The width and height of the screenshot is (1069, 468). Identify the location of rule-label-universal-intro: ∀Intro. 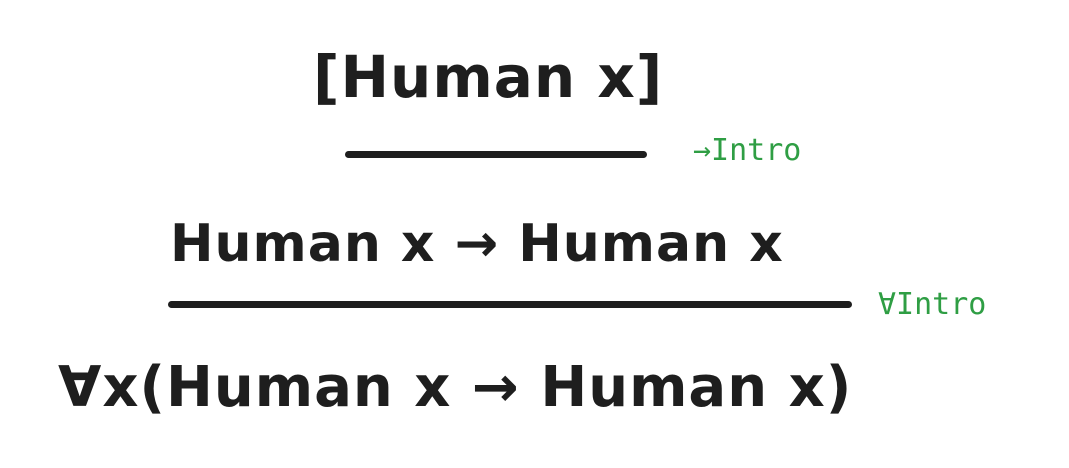
(932, 304).